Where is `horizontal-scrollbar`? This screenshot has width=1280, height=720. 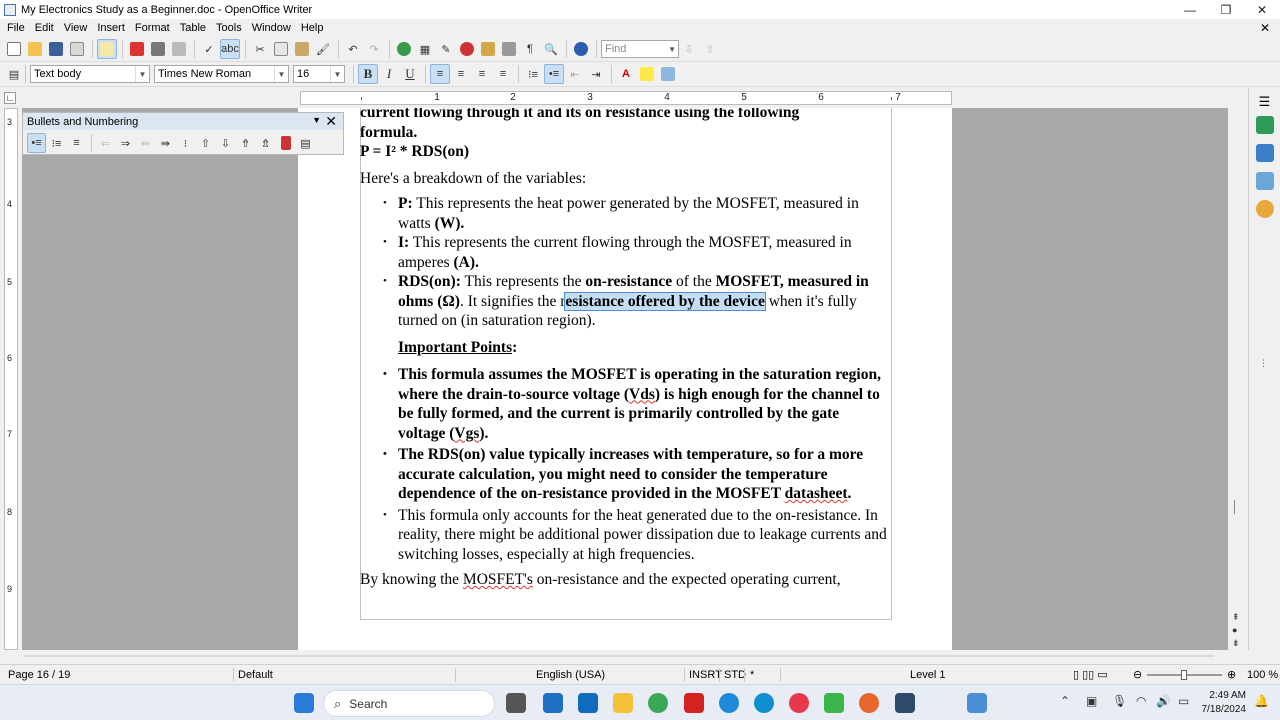
horizontal-scrollbar is located at coordinates (625, 656).